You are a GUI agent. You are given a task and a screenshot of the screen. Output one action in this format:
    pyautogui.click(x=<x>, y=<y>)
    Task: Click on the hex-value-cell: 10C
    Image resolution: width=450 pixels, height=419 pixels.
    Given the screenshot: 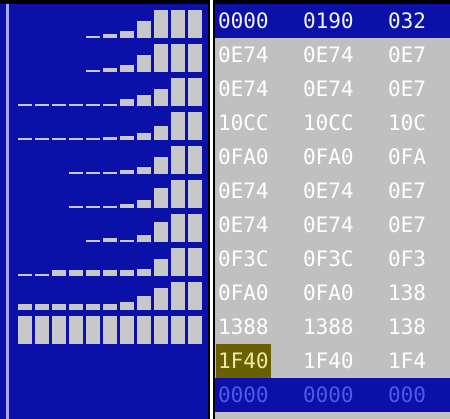 What is the action you would take?
    pyautogui.click(x=407, y=123)
    